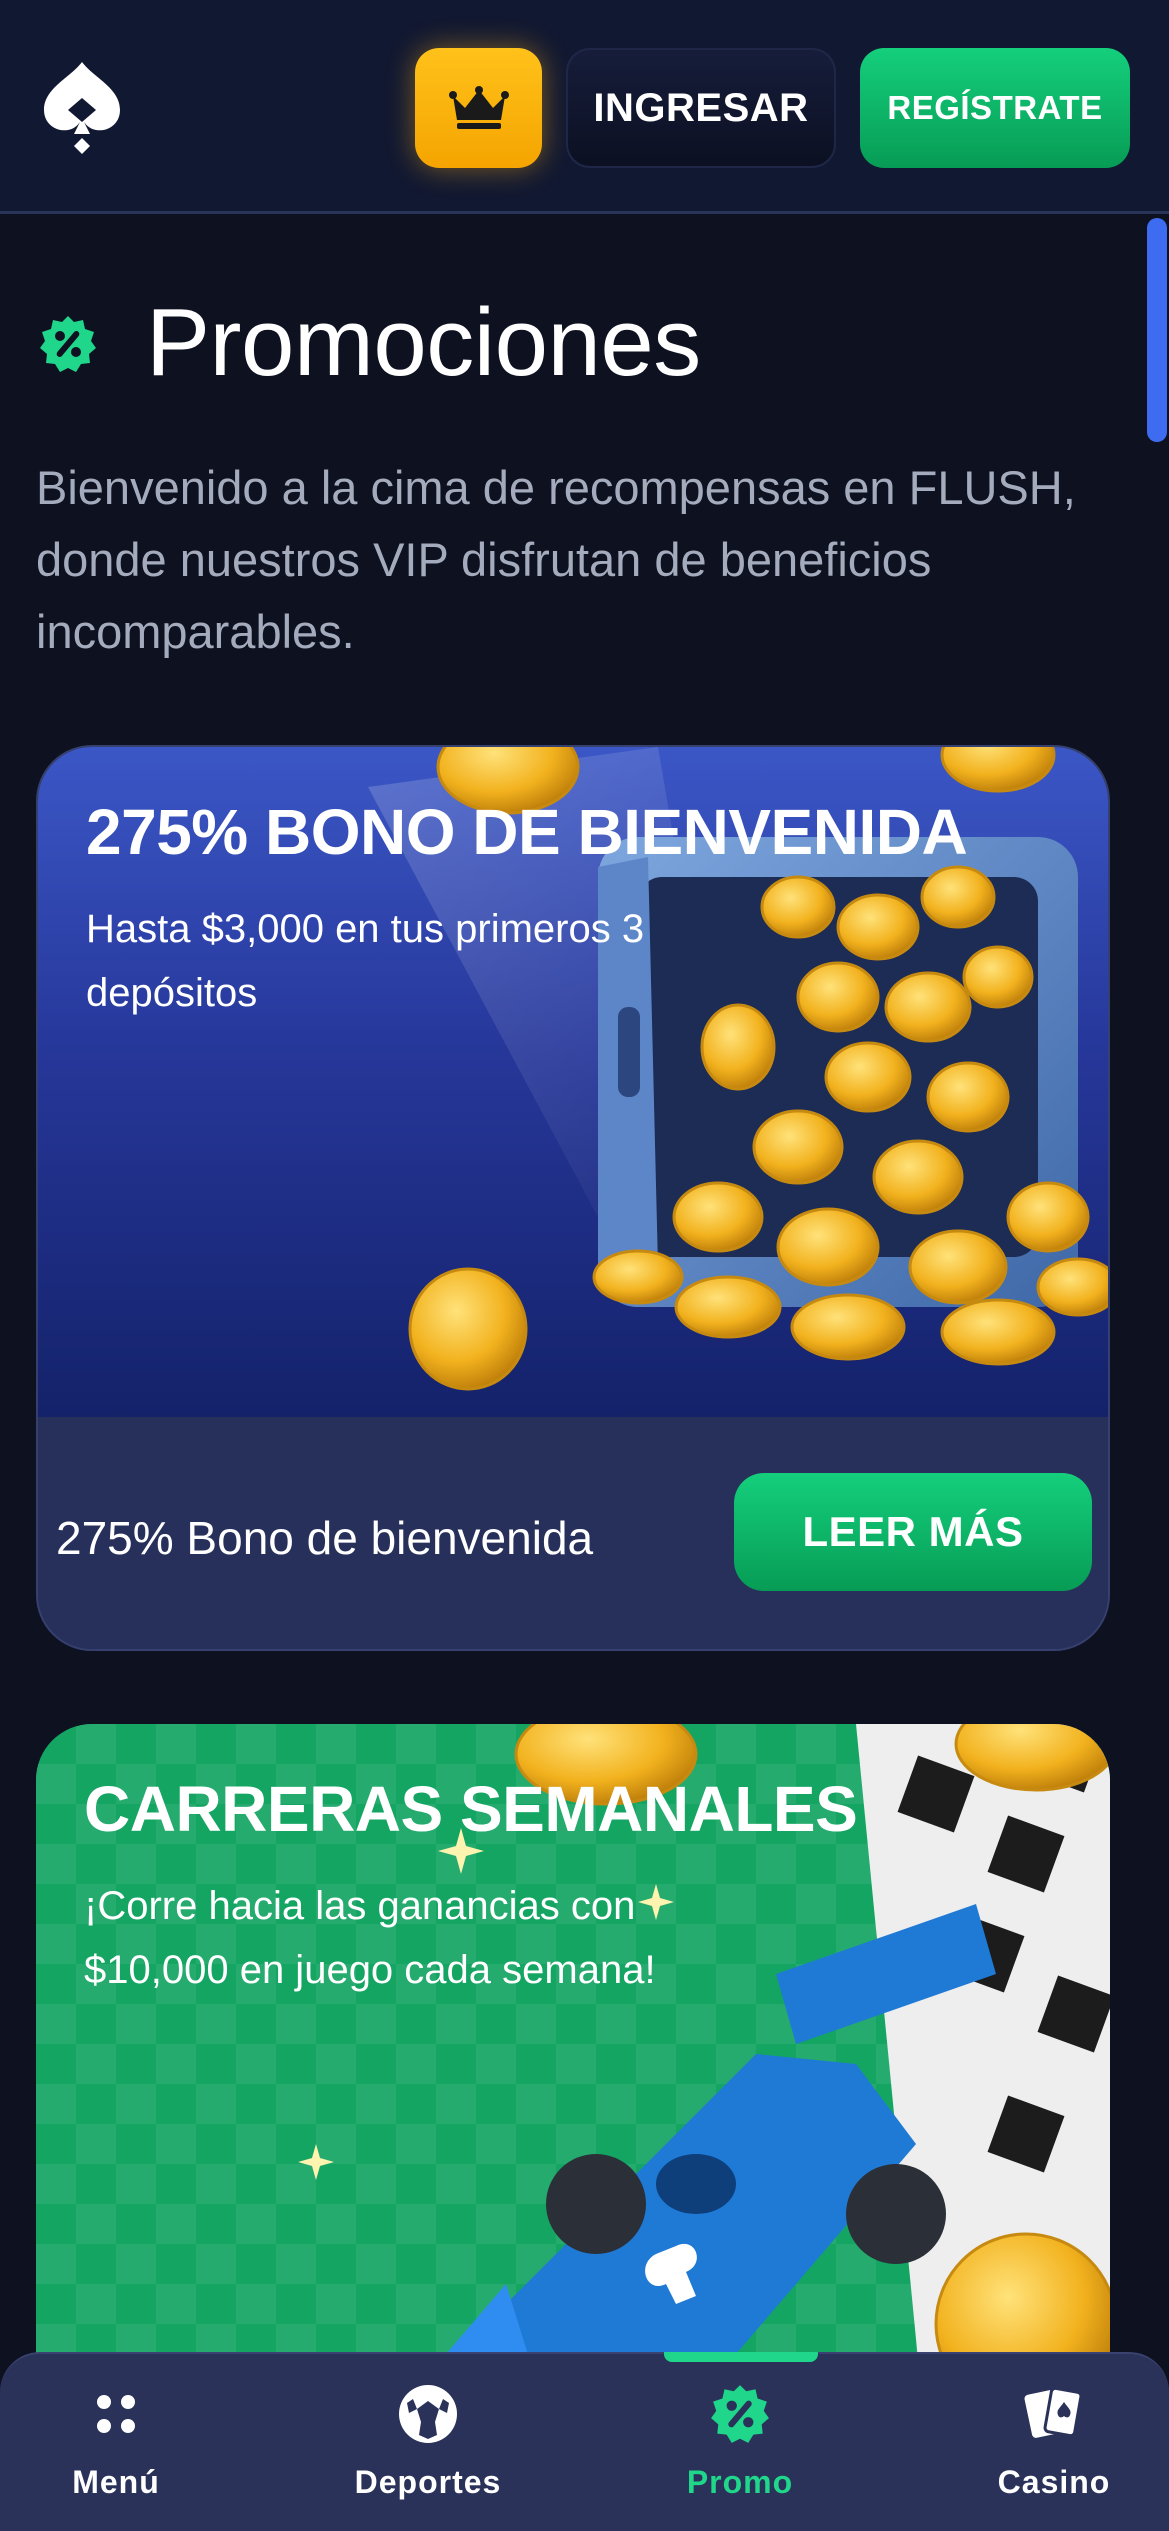  Describe the element at coordinates (701, 108) in the screenshot. I see `login-button: INGRESAR` at that location.